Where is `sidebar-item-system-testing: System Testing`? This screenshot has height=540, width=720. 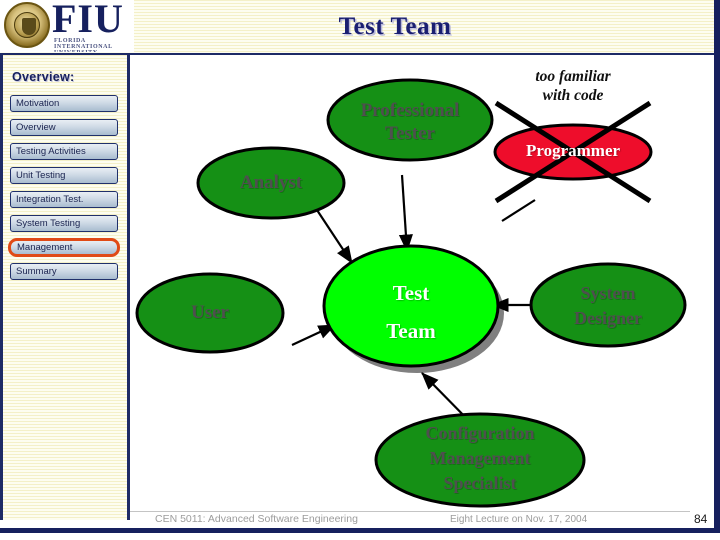
sidebar-item-system-testing: System Testing is located at coordinates (64, 223).